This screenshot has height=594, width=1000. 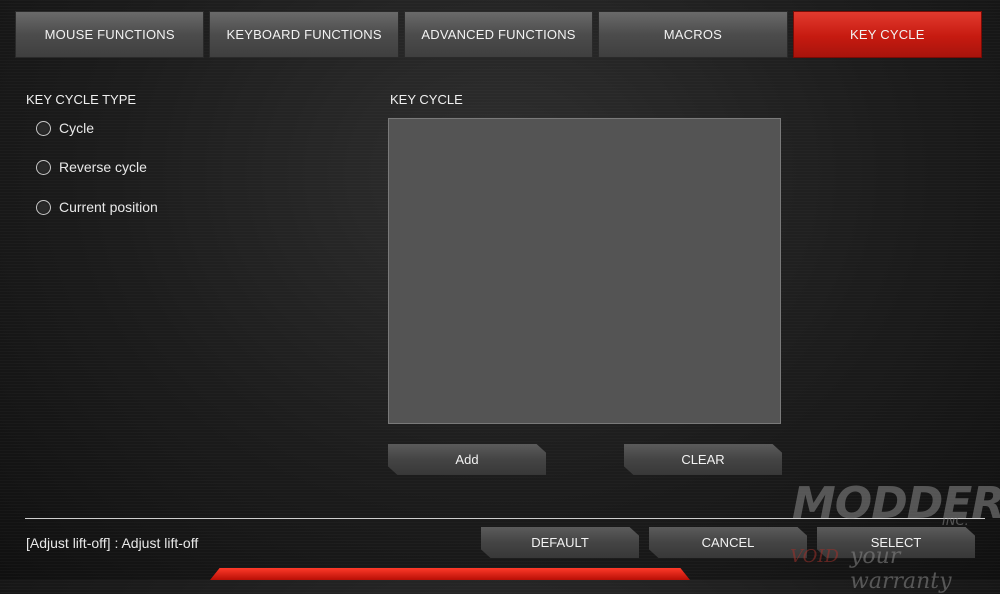 I want to click on radio-reverse-cycle: Reverse cycle, so click(x=91, y=167).